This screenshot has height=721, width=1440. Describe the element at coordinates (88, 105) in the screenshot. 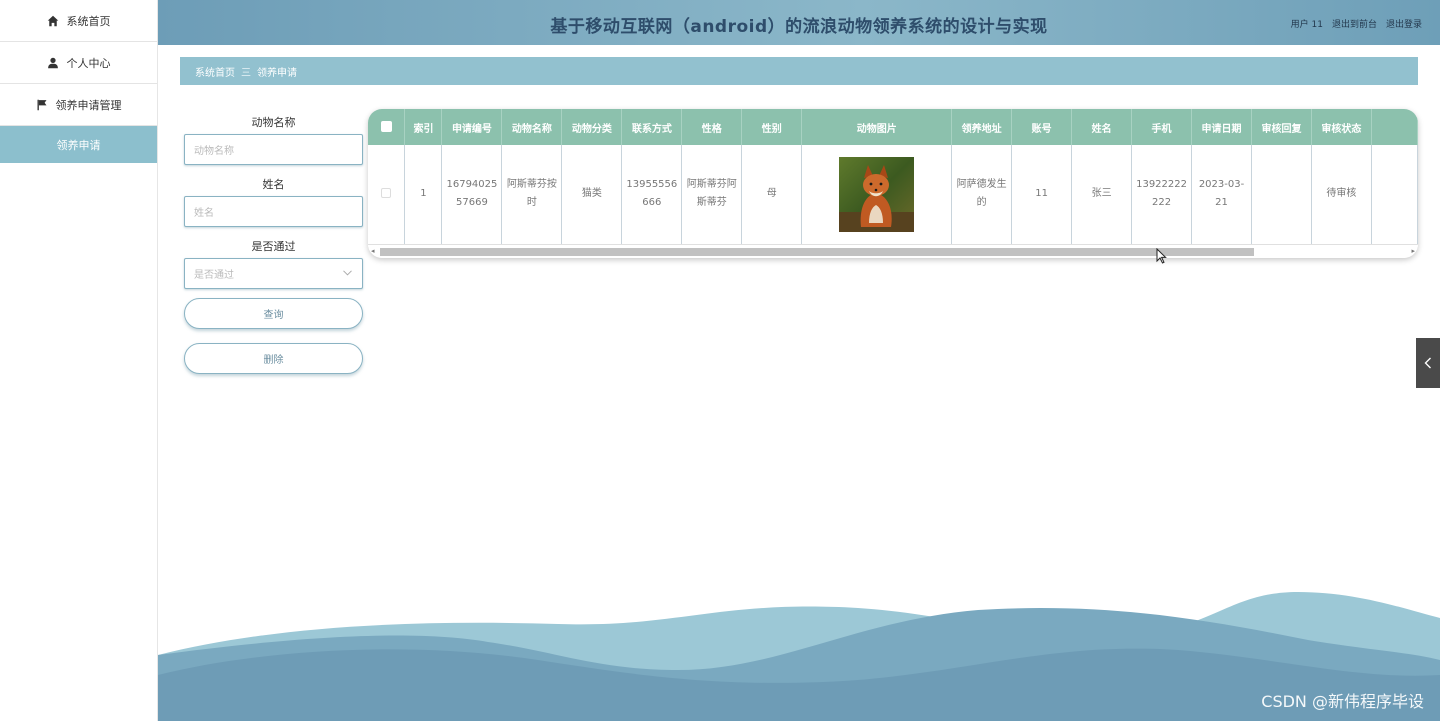

I see `sidebar-item-label: 领养申请管理` at that location.